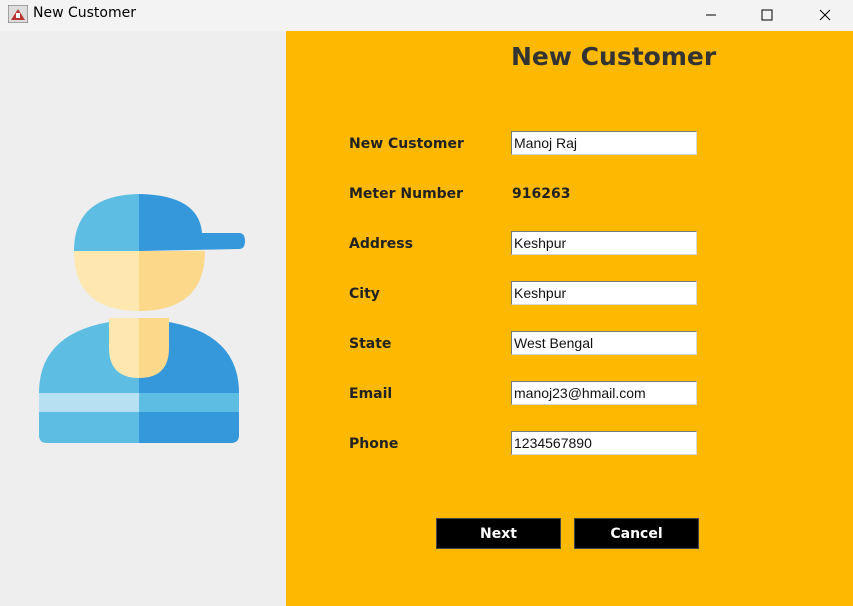 Image resolution: width=853 pixels, height=606 pixels. Describe the element at coordinates (498, 533) in the screenshot. I see `next-button: Next` at that location.